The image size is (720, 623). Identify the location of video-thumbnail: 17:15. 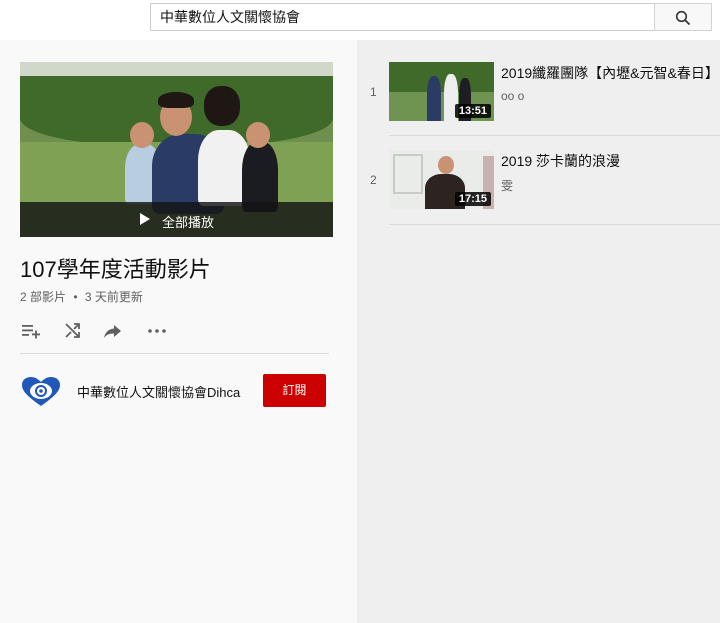
(441, 179).